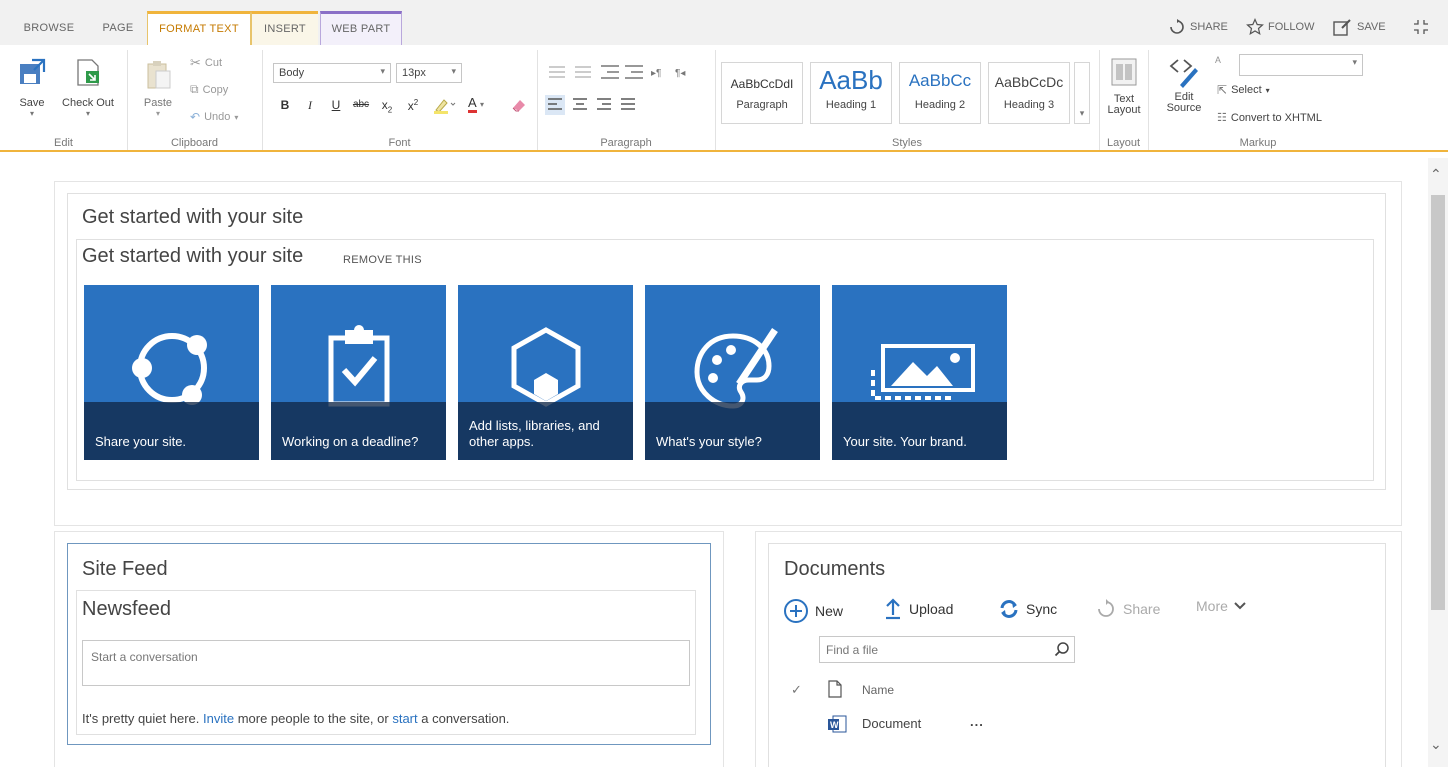 The height and width of the screenshot is (767, 1448). What do you see at coordinates (796, 690) in the screenshot?
I see `select-all-checkmark-icon: ✓` at bounding box center [796, 690].